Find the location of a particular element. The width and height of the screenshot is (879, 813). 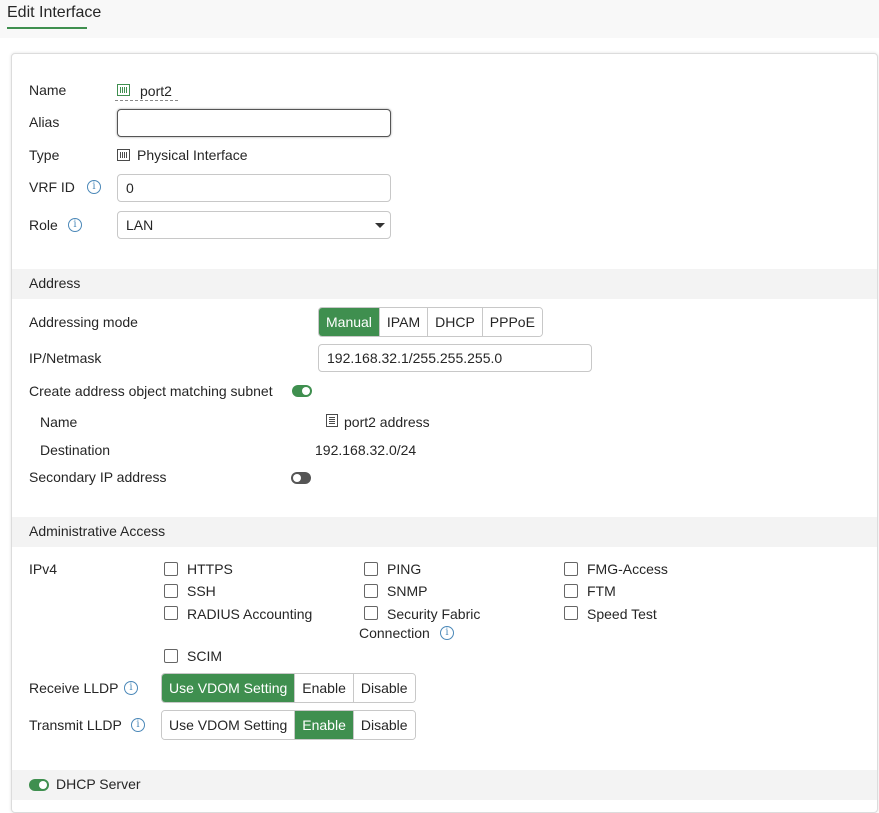

page-title: Edit Interface is located at coordinates (54, 12).